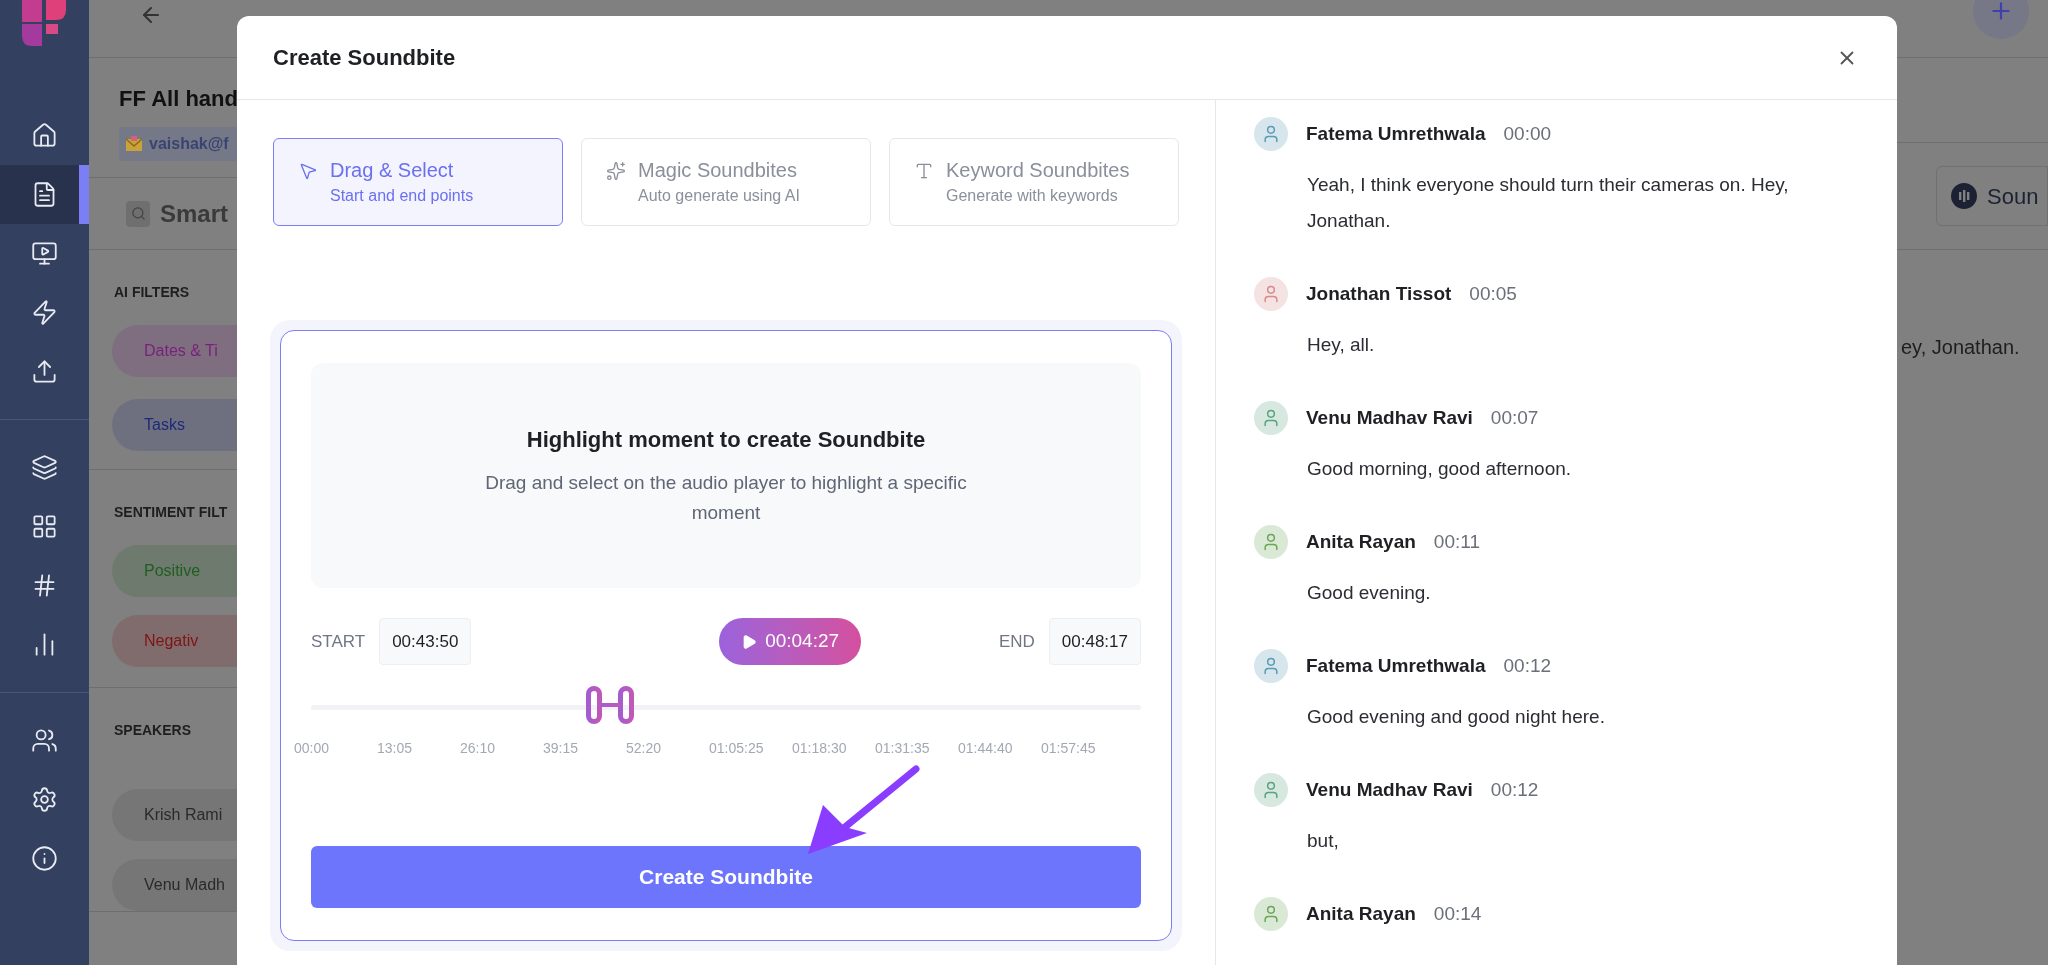  I want to click on envelope-icon, so click(134, 144).